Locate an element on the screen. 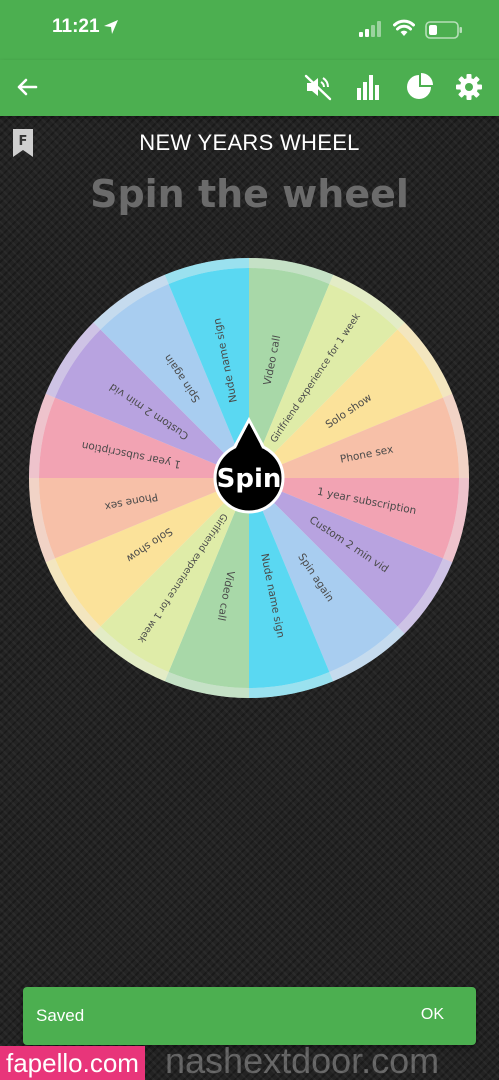  location-arrow-icon is located at coordinates (111, 27).